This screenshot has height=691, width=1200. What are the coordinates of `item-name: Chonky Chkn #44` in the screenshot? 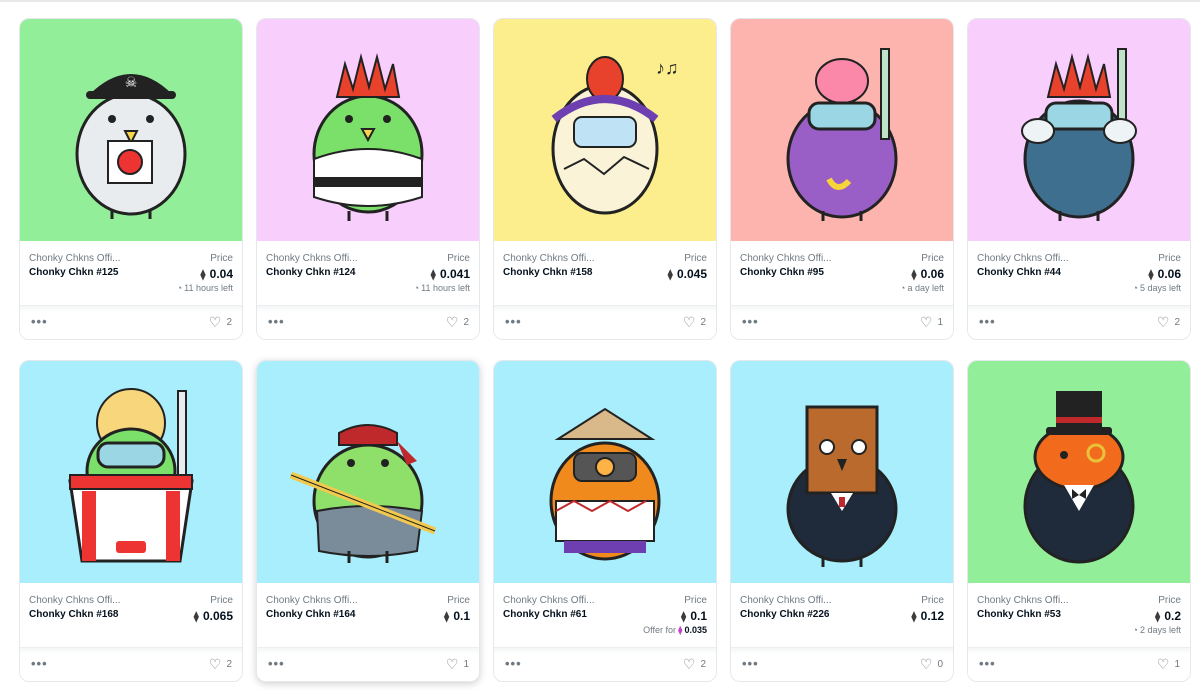 It's located at (1019, 272).